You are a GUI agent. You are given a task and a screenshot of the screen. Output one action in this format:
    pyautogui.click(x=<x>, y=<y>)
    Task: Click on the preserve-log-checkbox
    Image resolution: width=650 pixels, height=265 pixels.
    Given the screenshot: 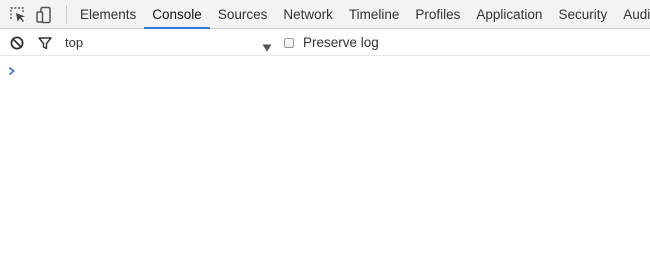 What is the action you would take?
    pyautogui.click(x=289, y=42)
    